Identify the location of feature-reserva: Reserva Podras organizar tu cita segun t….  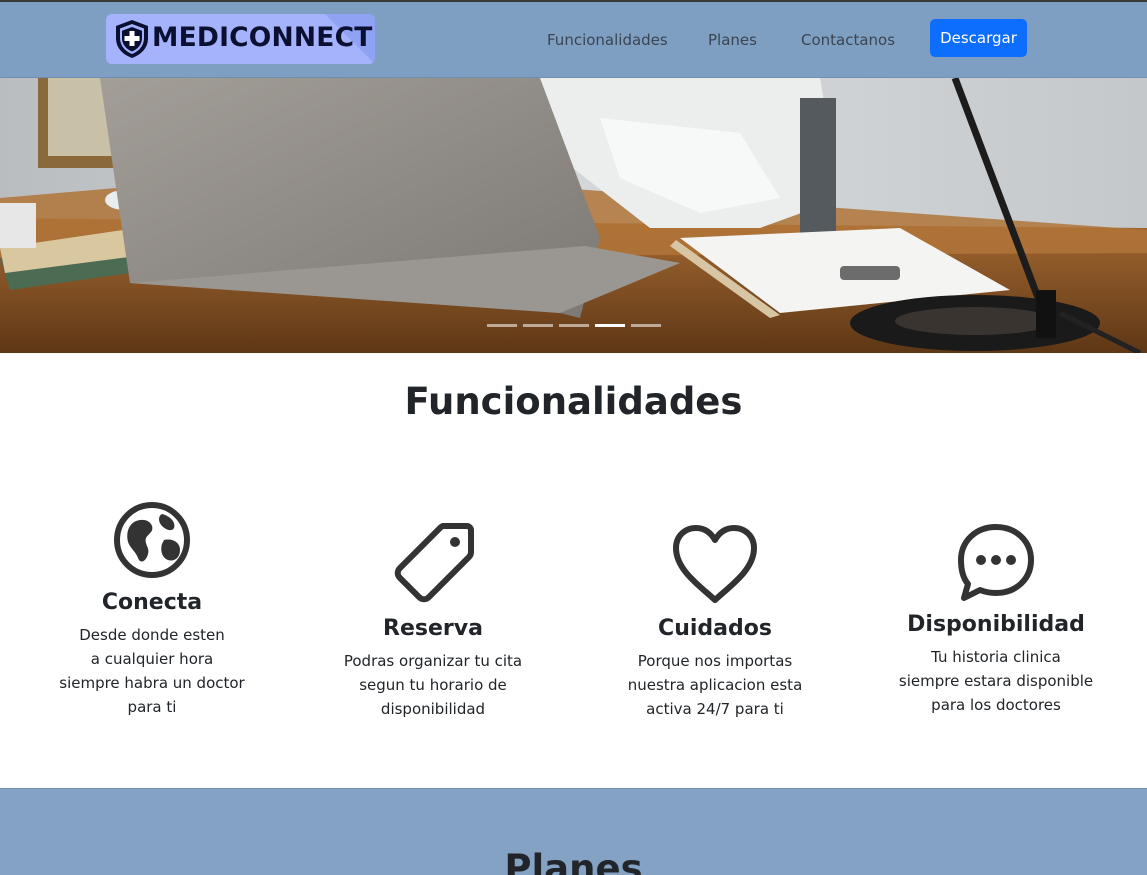
(433, 621).